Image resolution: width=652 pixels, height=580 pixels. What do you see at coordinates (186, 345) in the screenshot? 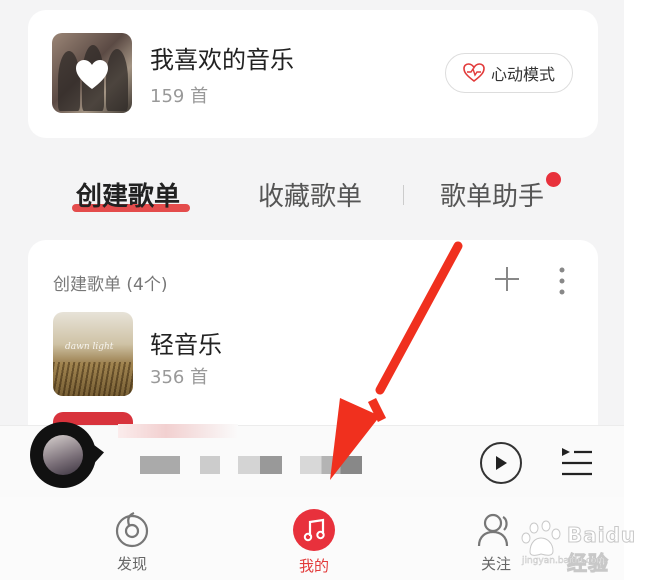
I see `playlist-title: 轻音乐` at bounding box center [186, 345].